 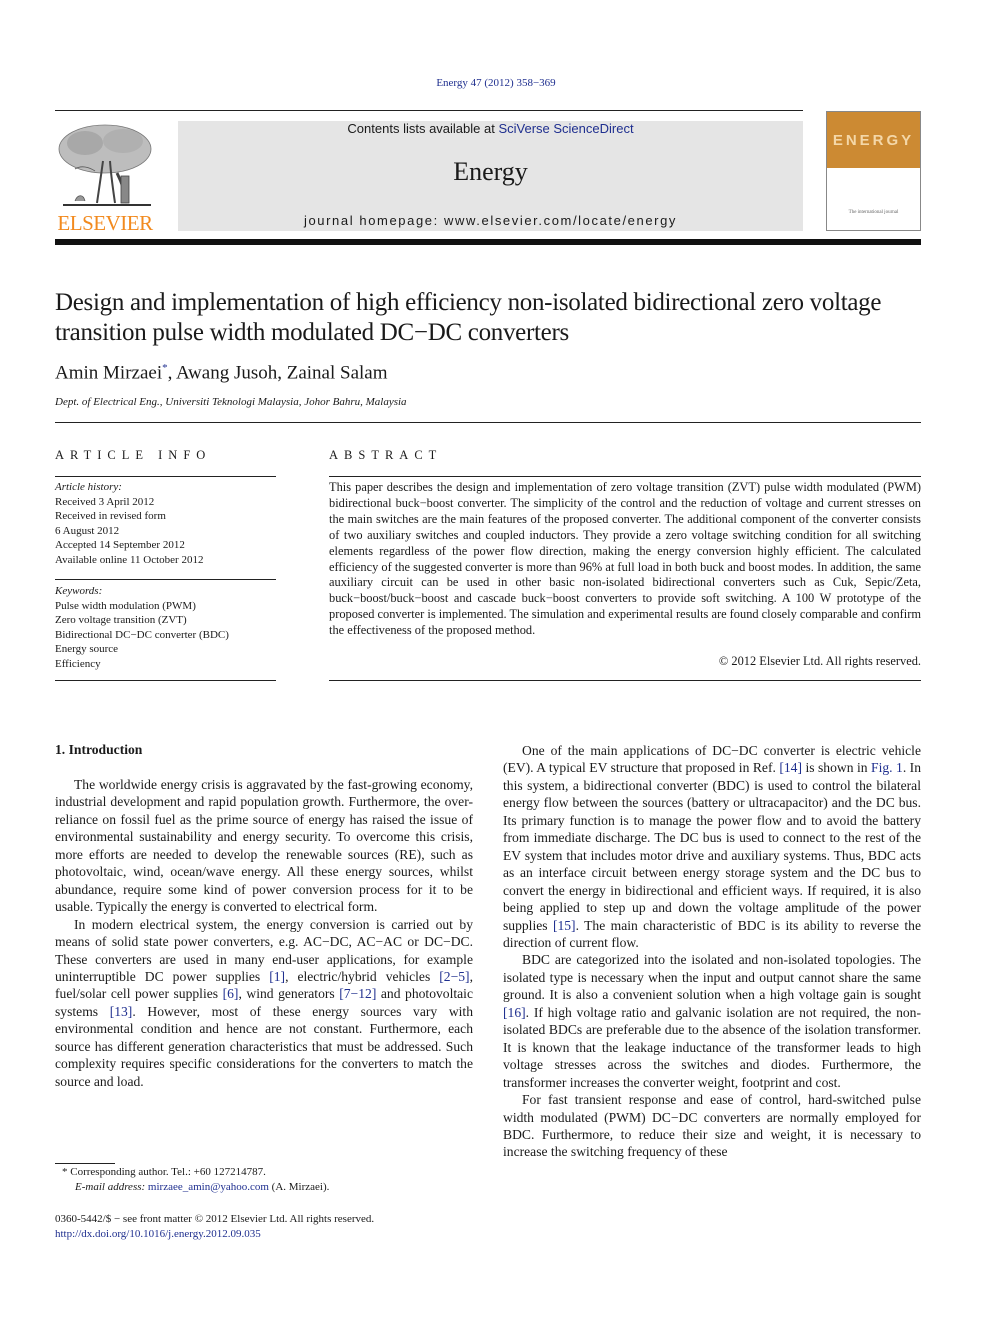 What do you see at coordinates (79, 591) in the screenshot?
I see `keywords-label: Keywords:` at bounding box center [79, 591].